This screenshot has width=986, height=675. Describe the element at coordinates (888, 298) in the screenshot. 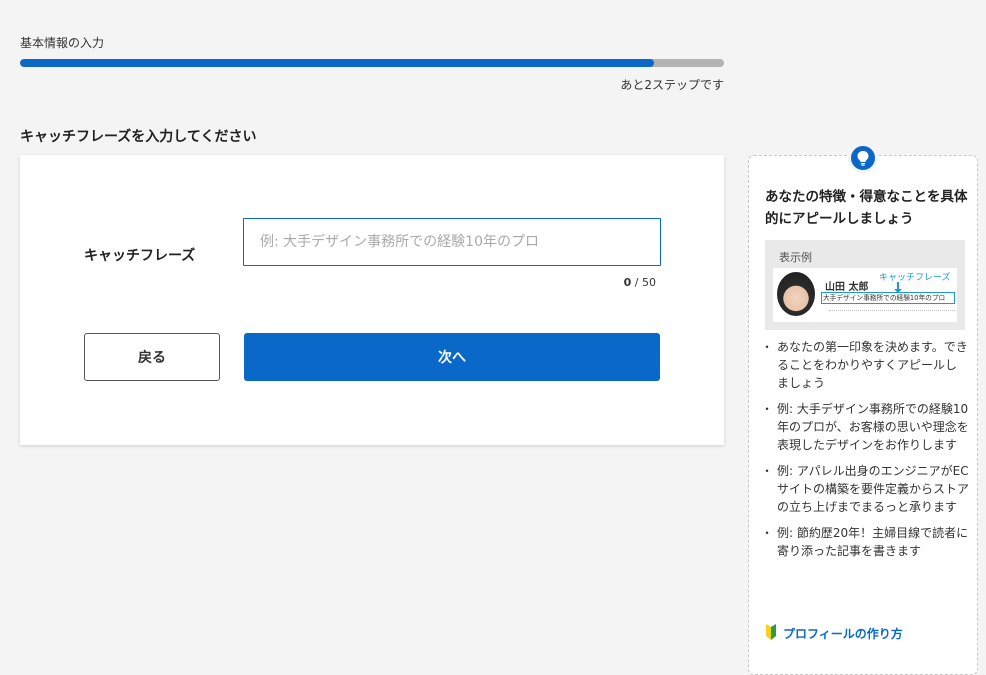

I see `example-catchphrase: 大手デザイン事務所での経験10年のプロ` at that location.